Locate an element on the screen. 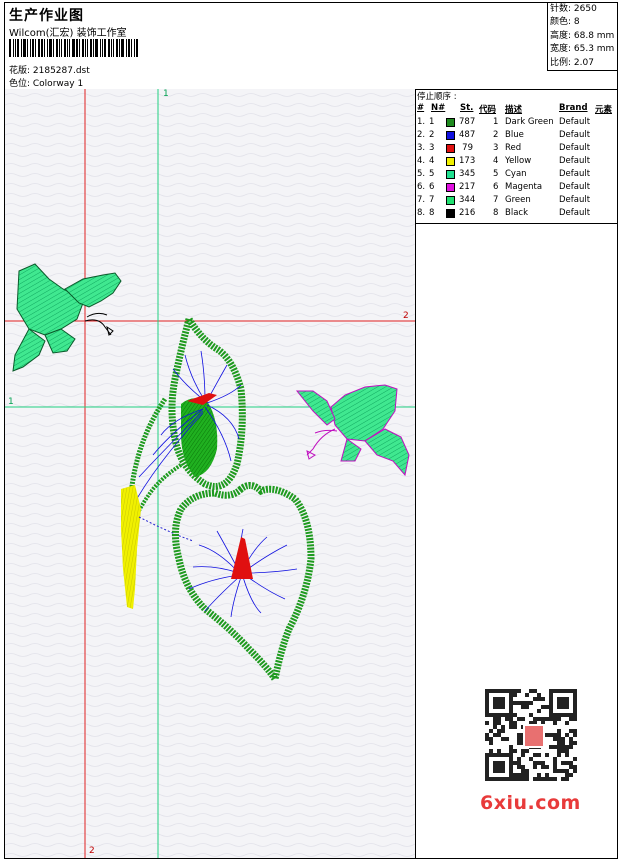  row-index: 4. is located at coordinates (421, 161).